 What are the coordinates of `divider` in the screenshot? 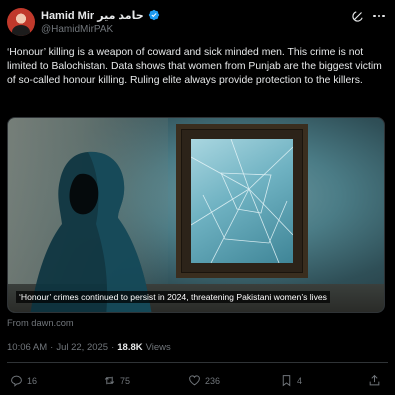 It's located at (197, 362).